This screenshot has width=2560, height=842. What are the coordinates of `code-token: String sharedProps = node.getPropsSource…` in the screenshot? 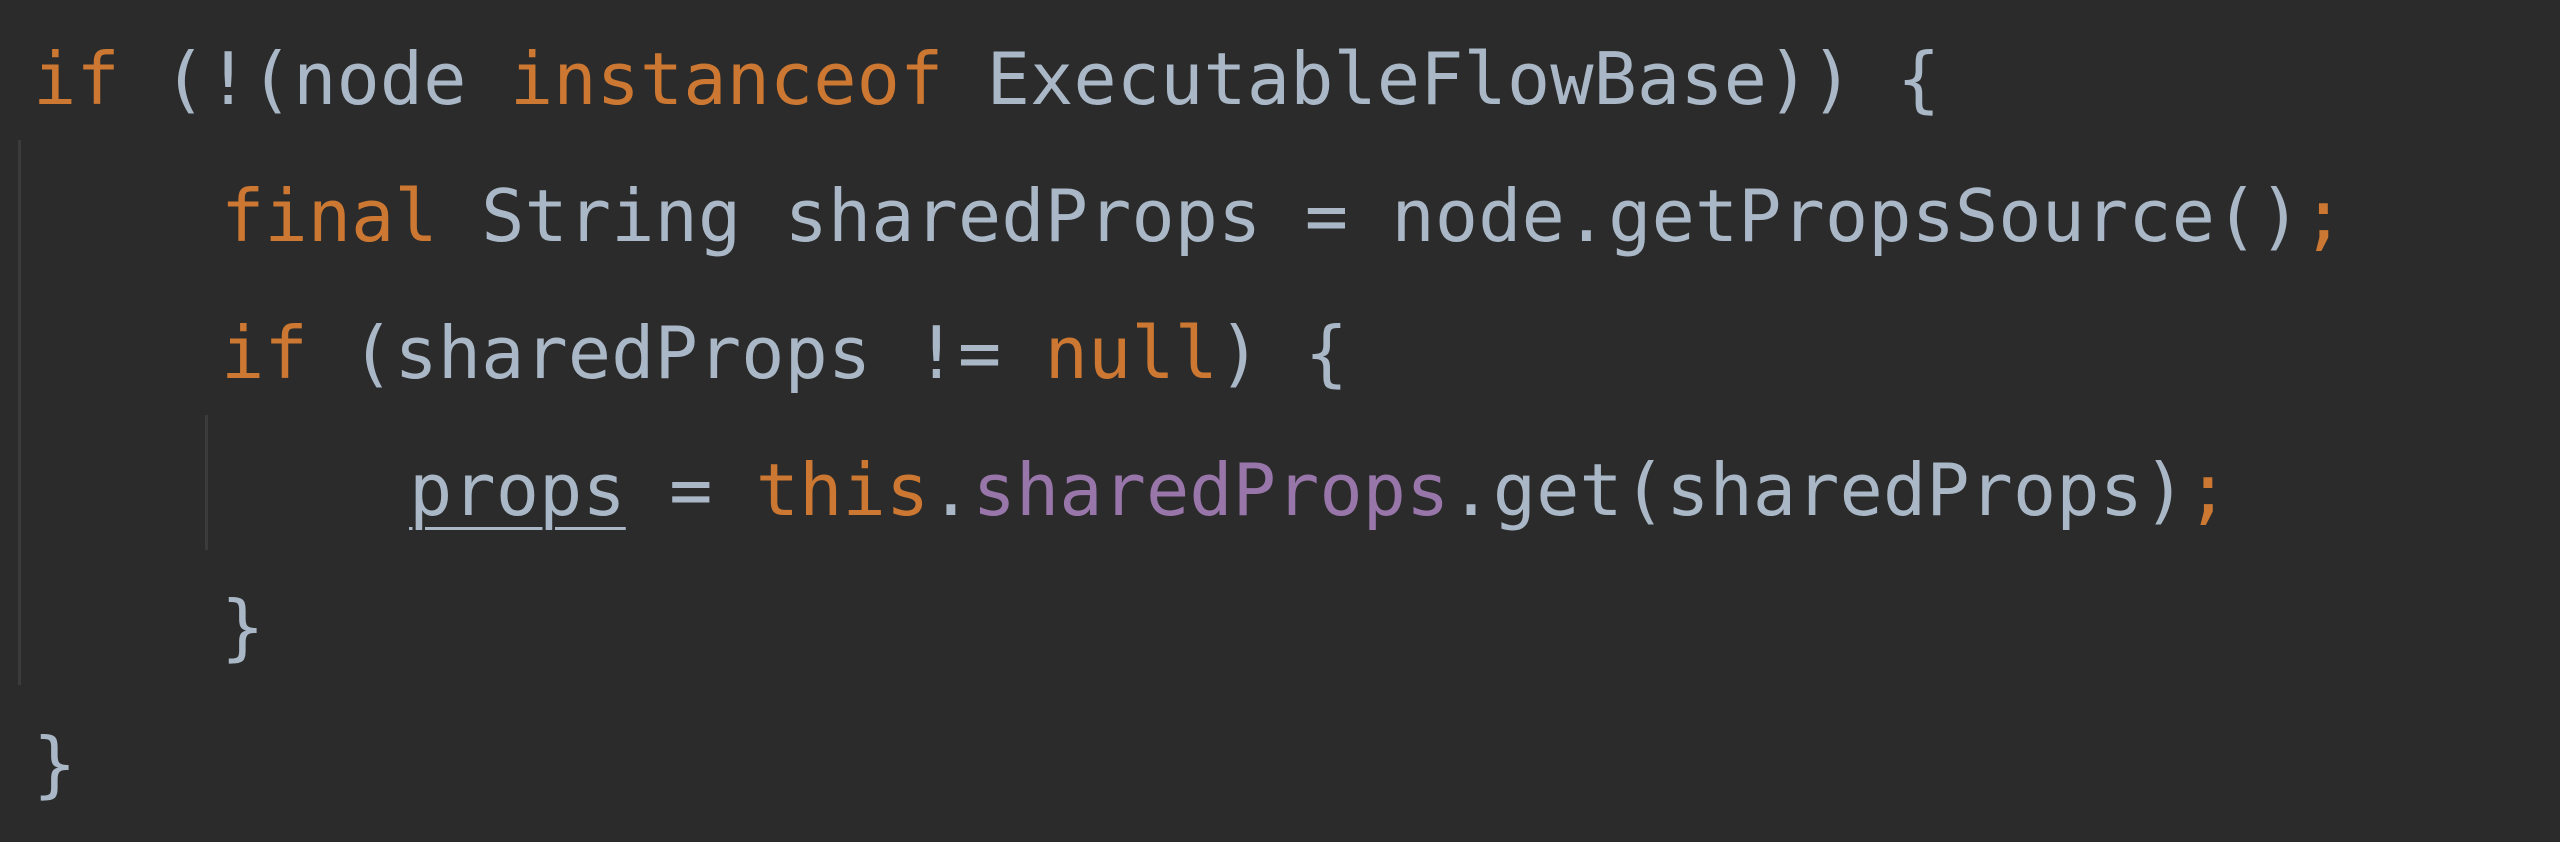 It's located at (1369, 216).